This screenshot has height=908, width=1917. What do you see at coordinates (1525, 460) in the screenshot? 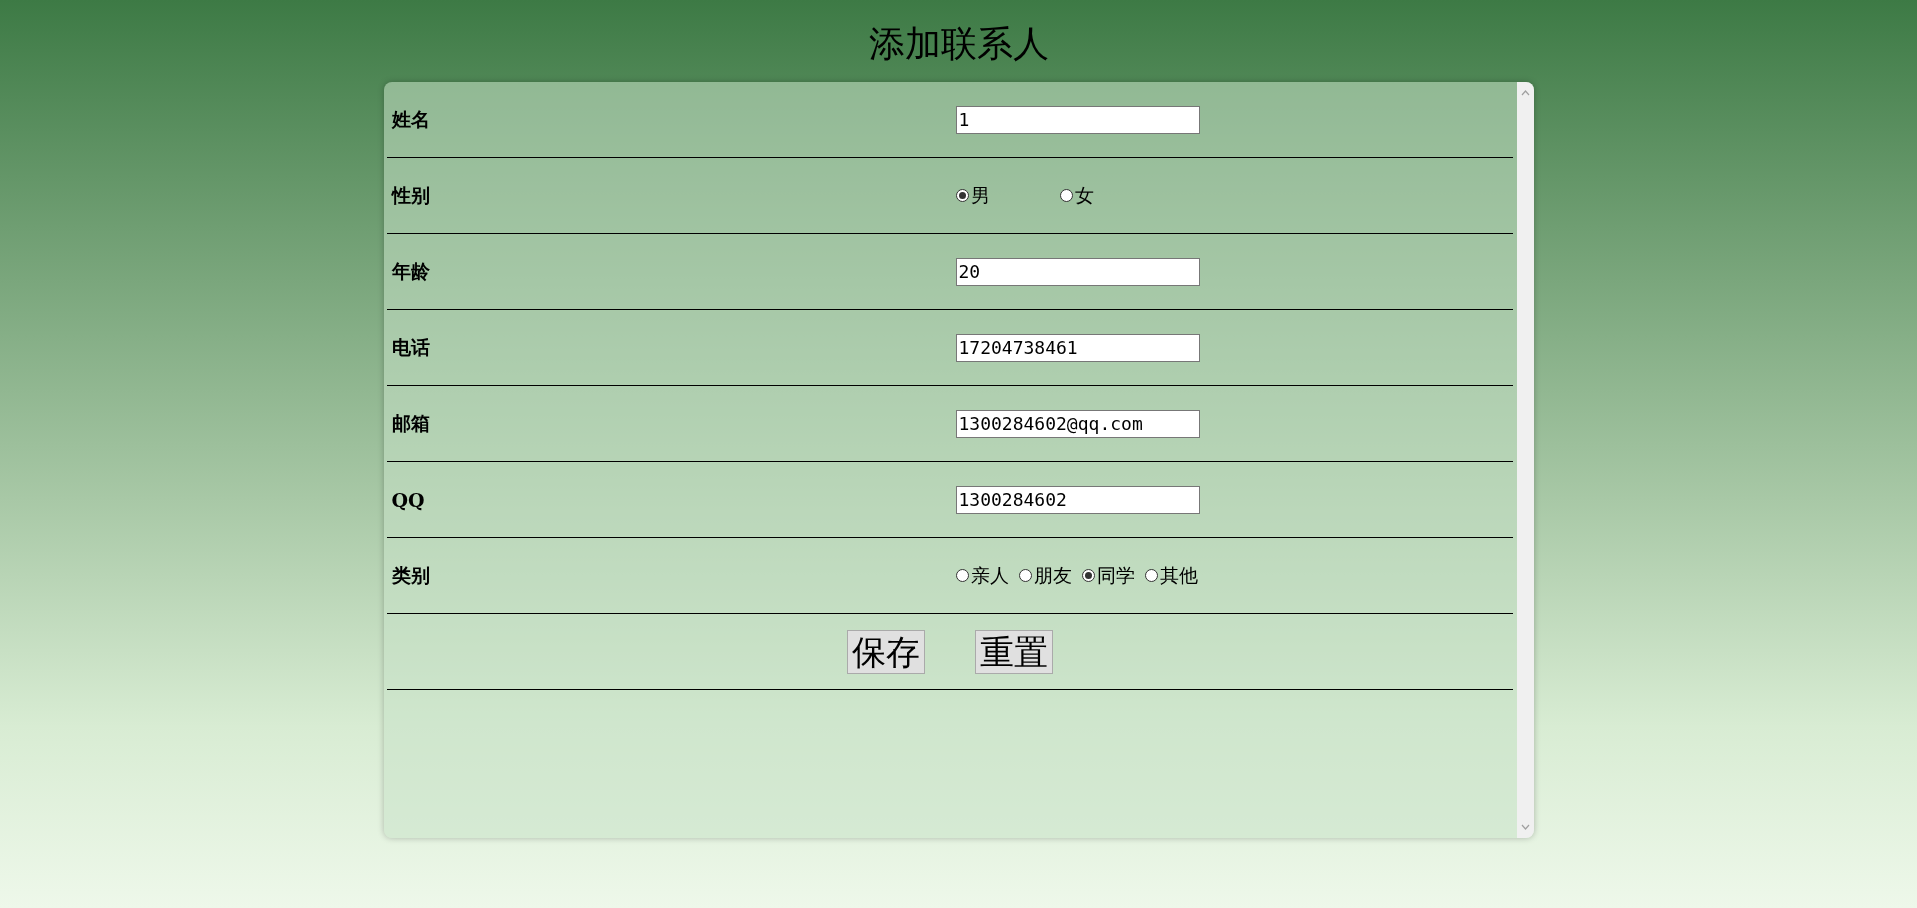
I see `scrollbar` at bounding box center [1525, 460].